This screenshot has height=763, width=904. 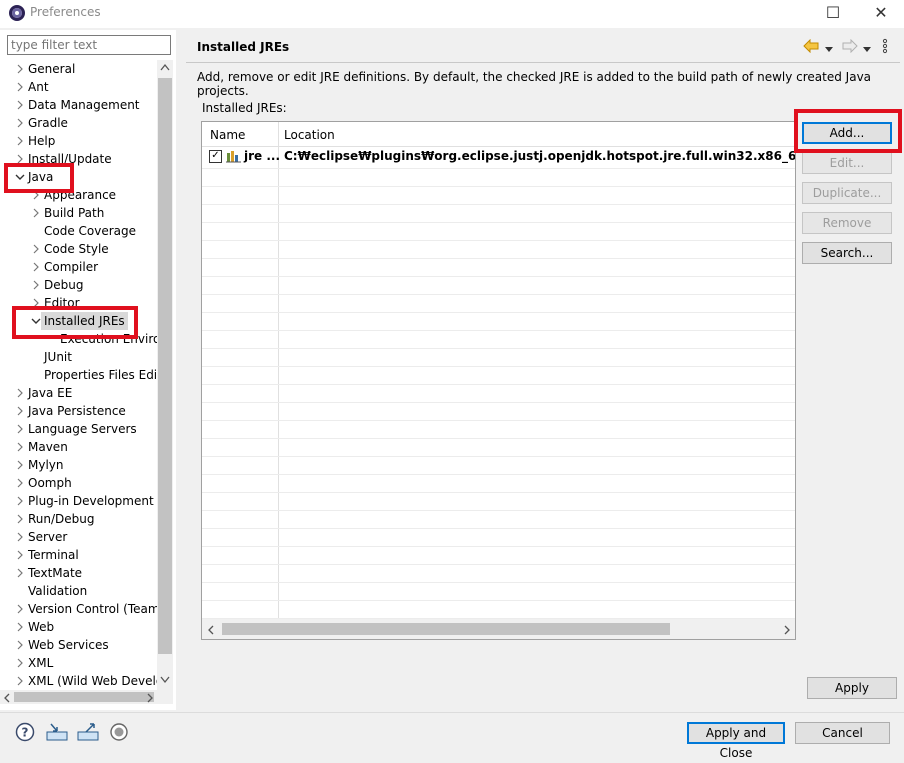 What do you see at coordinates (79, 213) in the screenshot?
I see `tree-item: Build Path` at bounding box center [79, 213].